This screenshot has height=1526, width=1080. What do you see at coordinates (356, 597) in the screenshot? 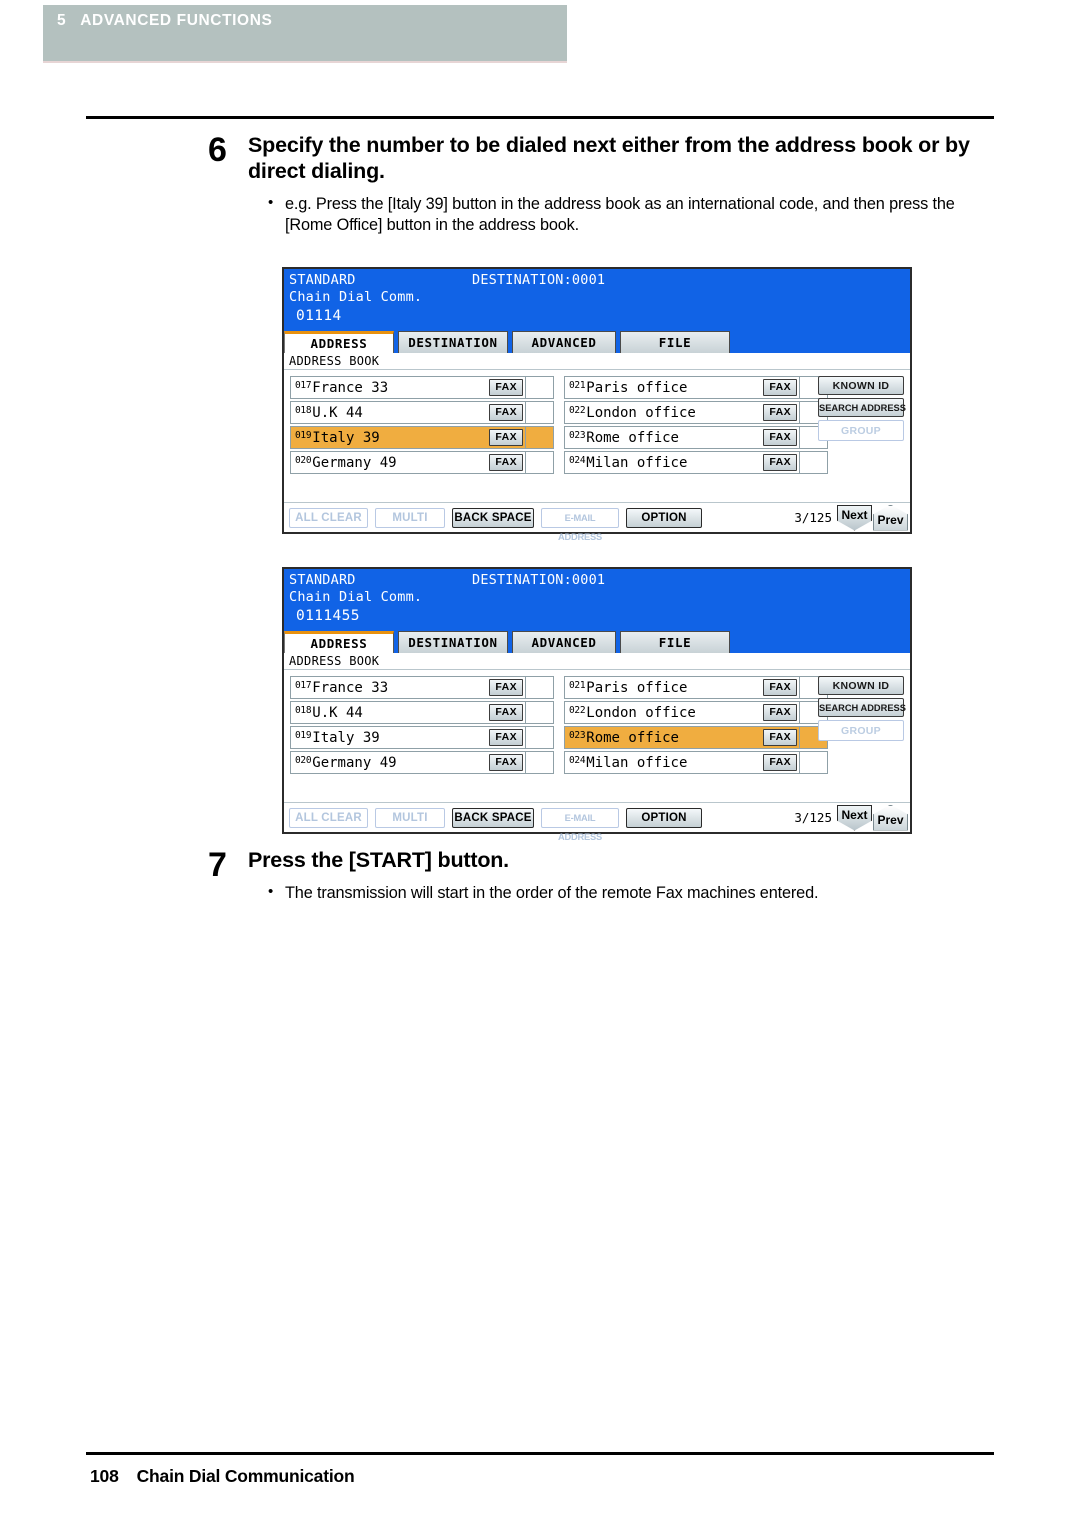
I see `panel-2-subtitle: Chain Dial Comm.` at bounding box center [356, 597].